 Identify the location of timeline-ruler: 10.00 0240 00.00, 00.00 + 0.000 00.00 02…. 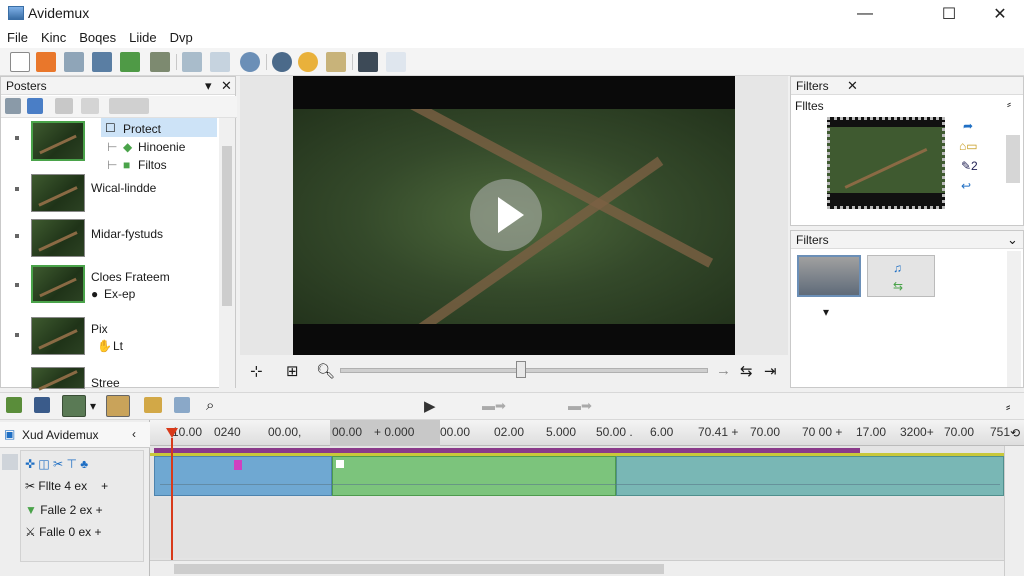
(587, 433).